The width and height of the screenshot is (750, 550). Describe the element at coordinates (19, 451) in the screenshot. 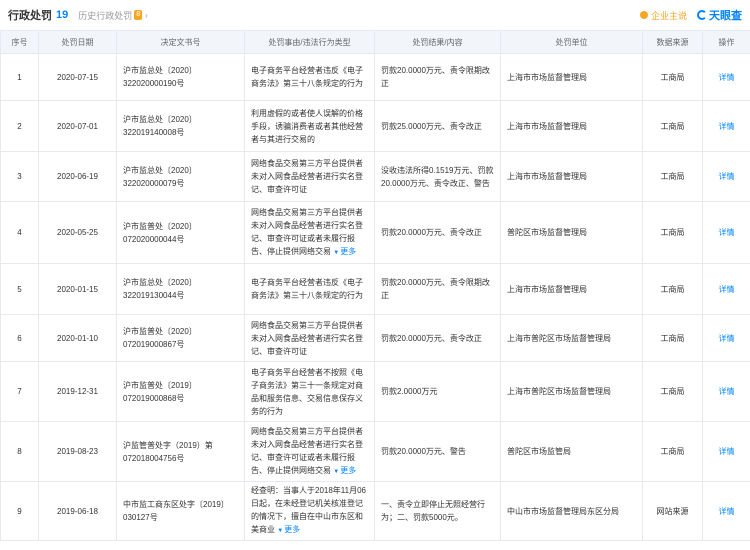

I see `cell-no: 8` at that location.